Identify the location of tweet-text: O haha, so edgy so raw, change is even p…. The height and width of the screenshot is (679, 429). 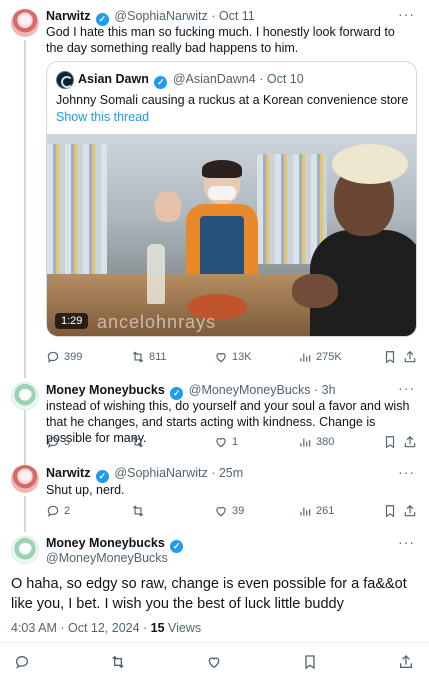
(209, 594).